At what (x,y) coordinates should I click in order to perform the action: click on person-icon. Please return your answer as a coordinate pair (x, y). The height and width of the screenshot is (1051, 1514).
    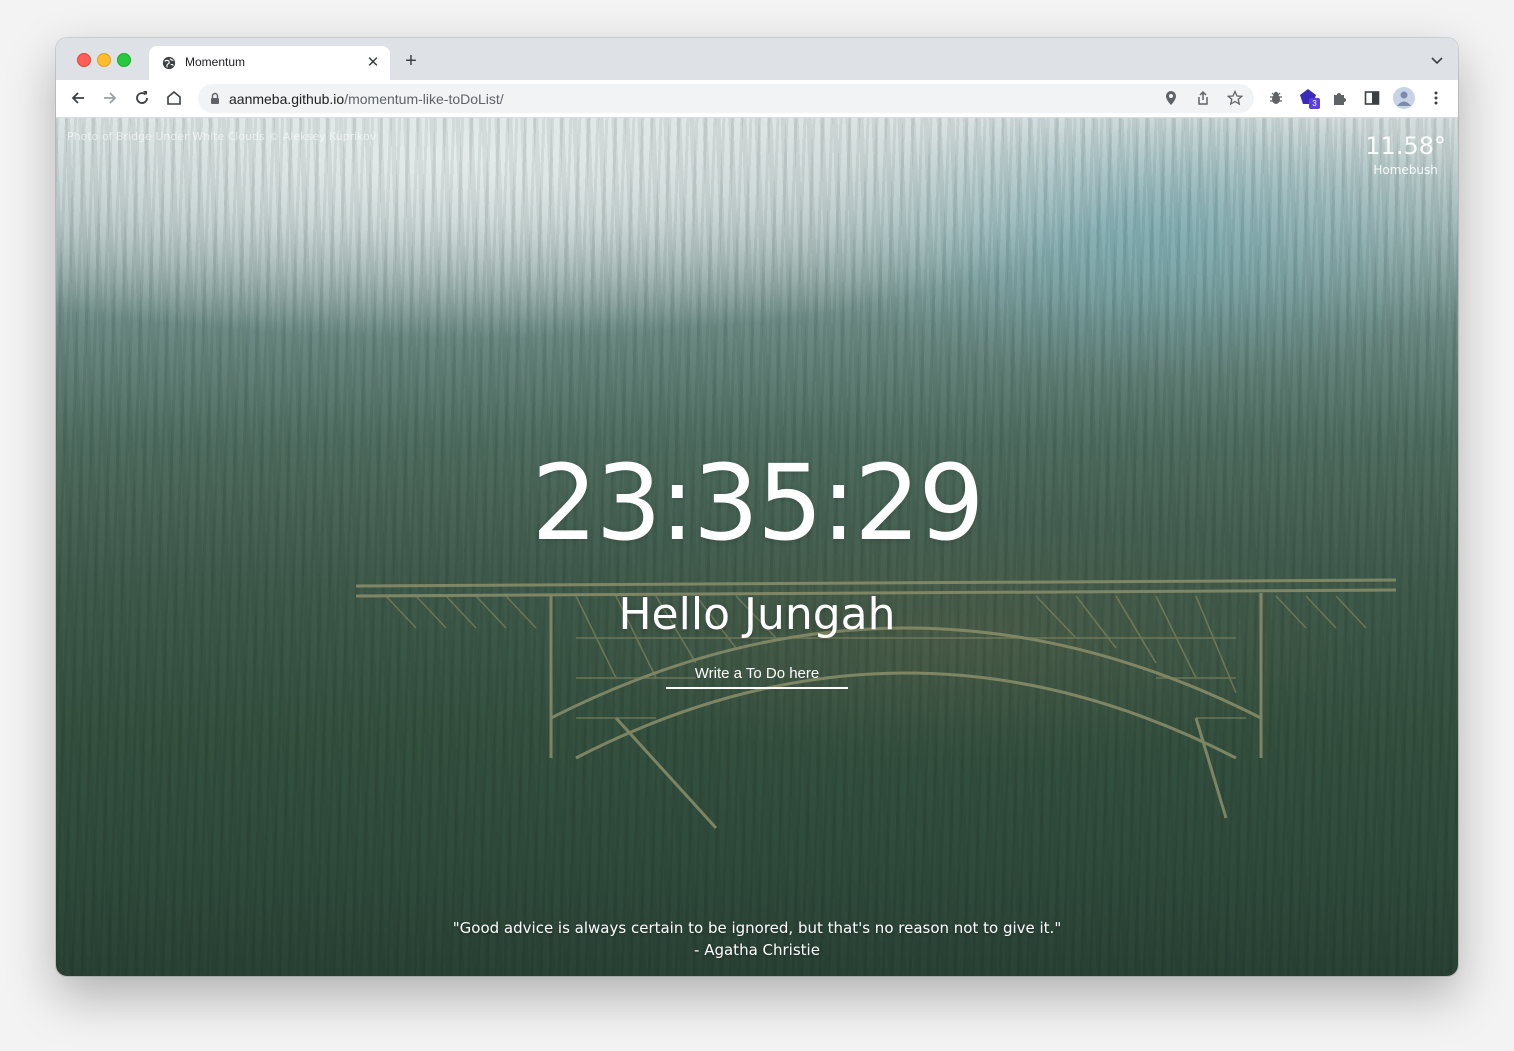
    Looking at the image, I should click on (1404, 98).